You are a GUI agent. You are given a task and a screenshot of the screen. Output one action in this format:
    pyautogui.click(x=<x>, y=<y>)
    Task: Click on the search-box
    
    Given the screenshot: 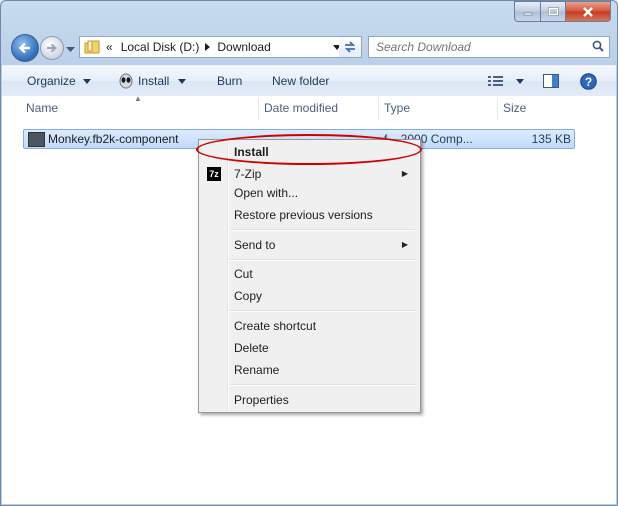 What is the action you would take?
    pyautogui.click(x=489, y=47)
    